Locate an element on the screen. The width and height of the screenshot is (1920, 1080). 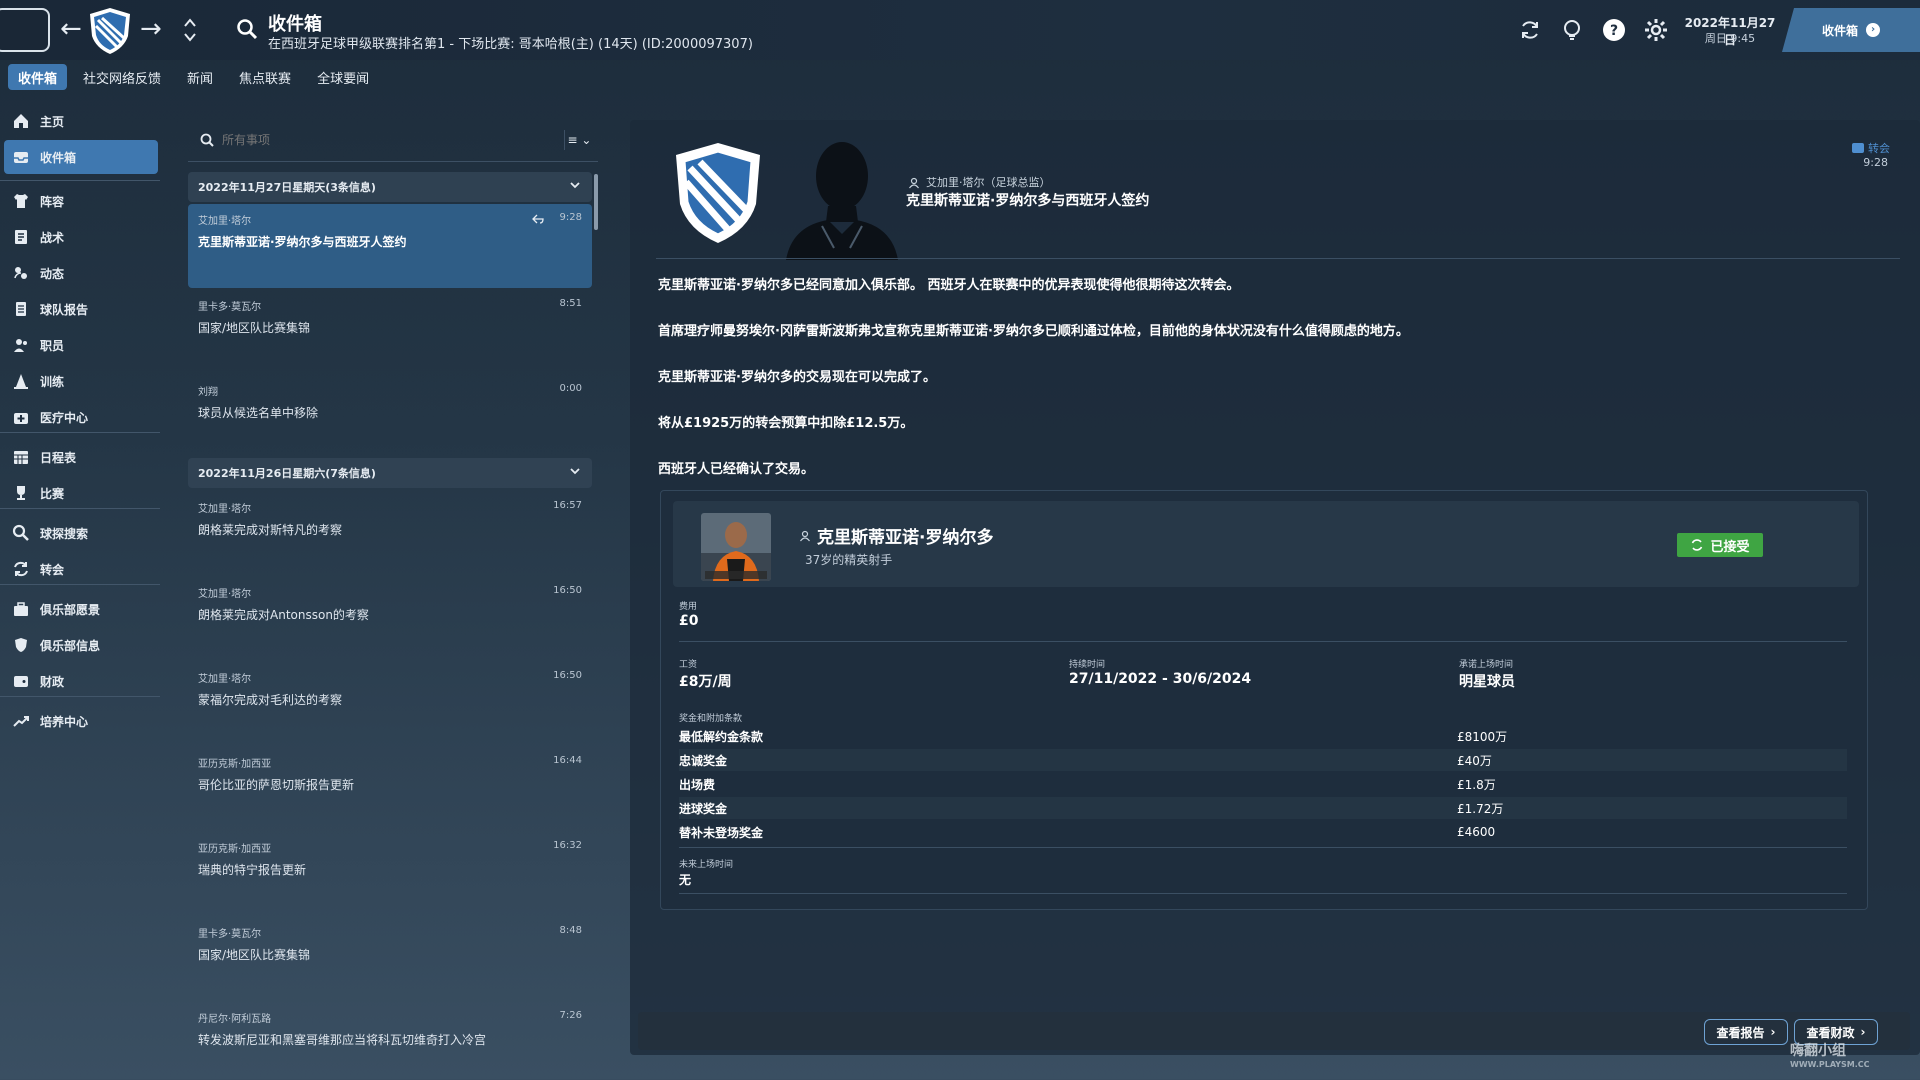
message-sender: 里卡多·莫瓦尔 is located at coordinates (230, 307).